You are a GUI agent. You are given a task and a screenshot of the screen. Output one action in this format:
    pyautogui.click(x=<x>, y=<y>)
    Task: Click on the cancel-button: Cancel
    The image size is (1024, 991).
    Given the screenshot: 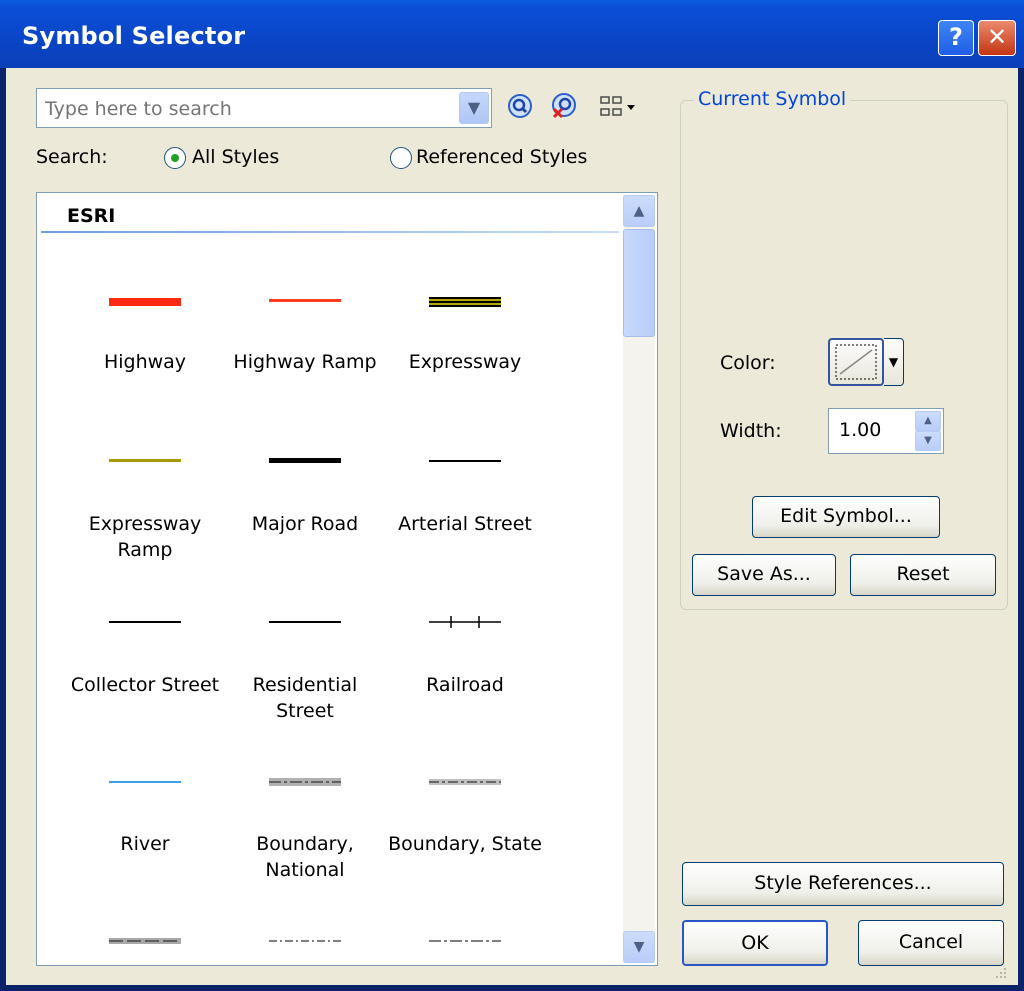 What is the action you would take?
    pyautogui.click(x=931, y=943)
    